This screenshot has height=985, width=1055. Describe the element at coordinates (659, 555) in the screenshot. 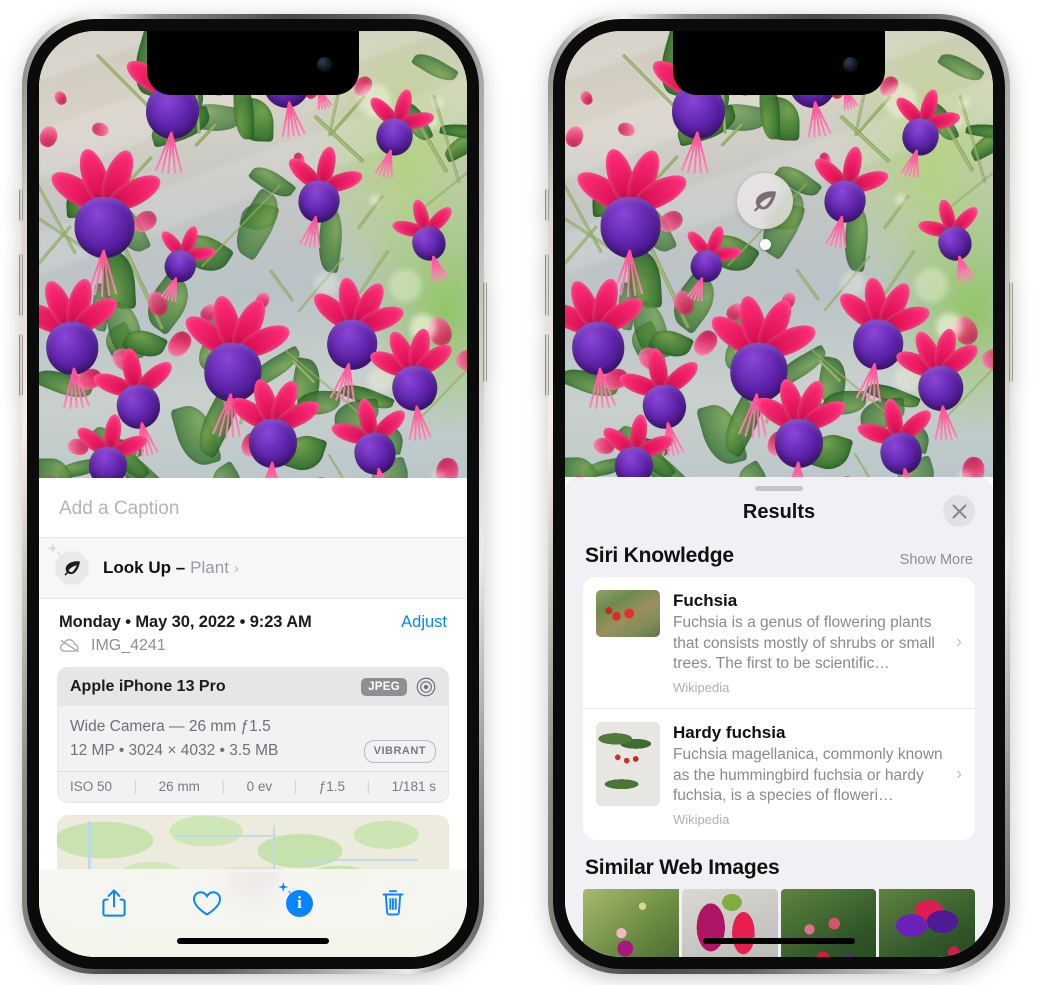

I see `section-title: Siri Knowledge` at that location.